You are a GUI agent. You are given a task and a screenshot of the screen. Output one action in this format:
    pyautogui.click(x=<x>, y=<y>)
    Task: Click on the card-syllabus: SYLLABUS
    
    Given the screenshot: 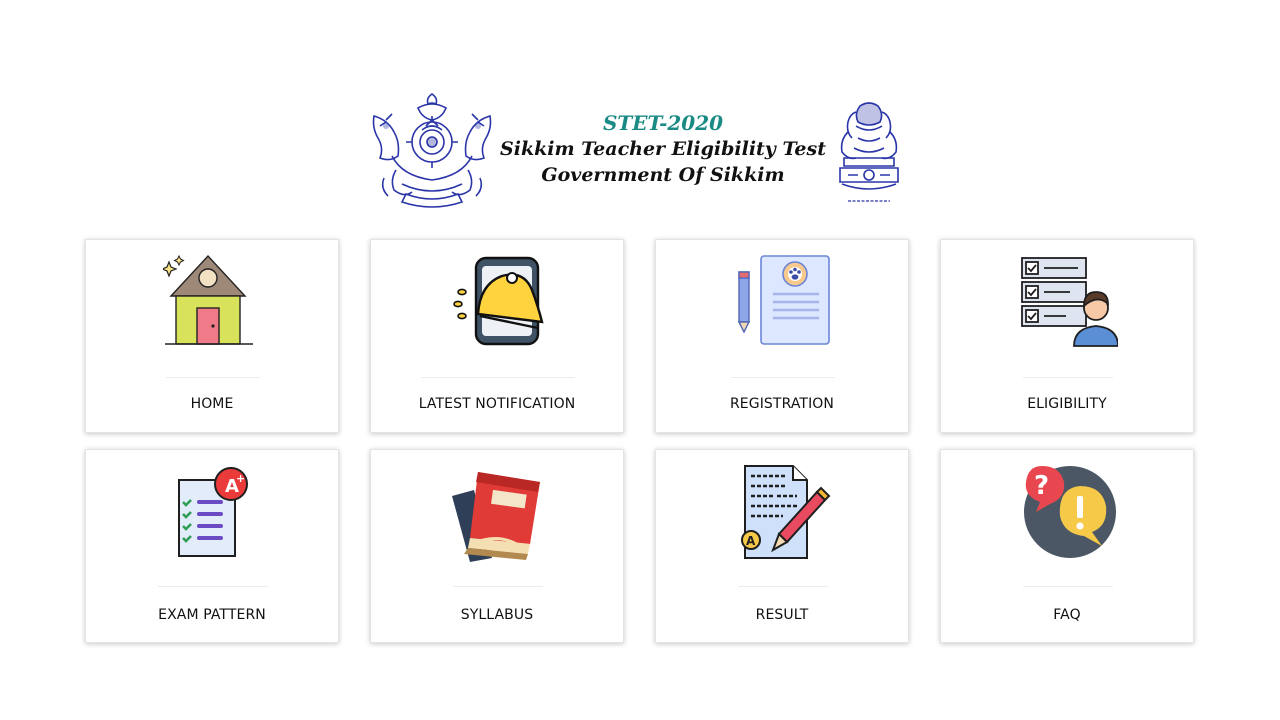 What is the action you would take?
    pyautogui.click(x=497, y=546)
    